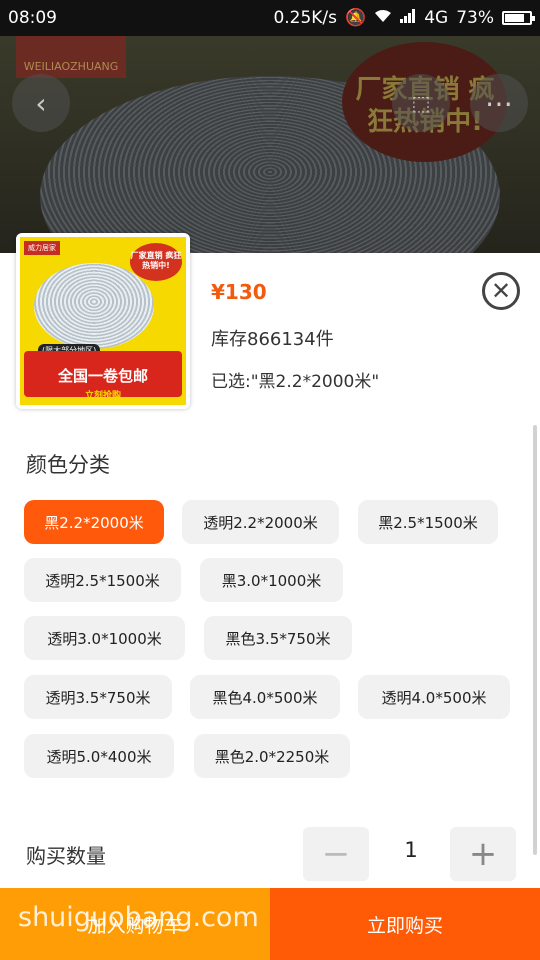 Image resolution: width=540 pixels, height=960 pixels. I want to click on stock-count: 库存866134件, so click(272, 339).